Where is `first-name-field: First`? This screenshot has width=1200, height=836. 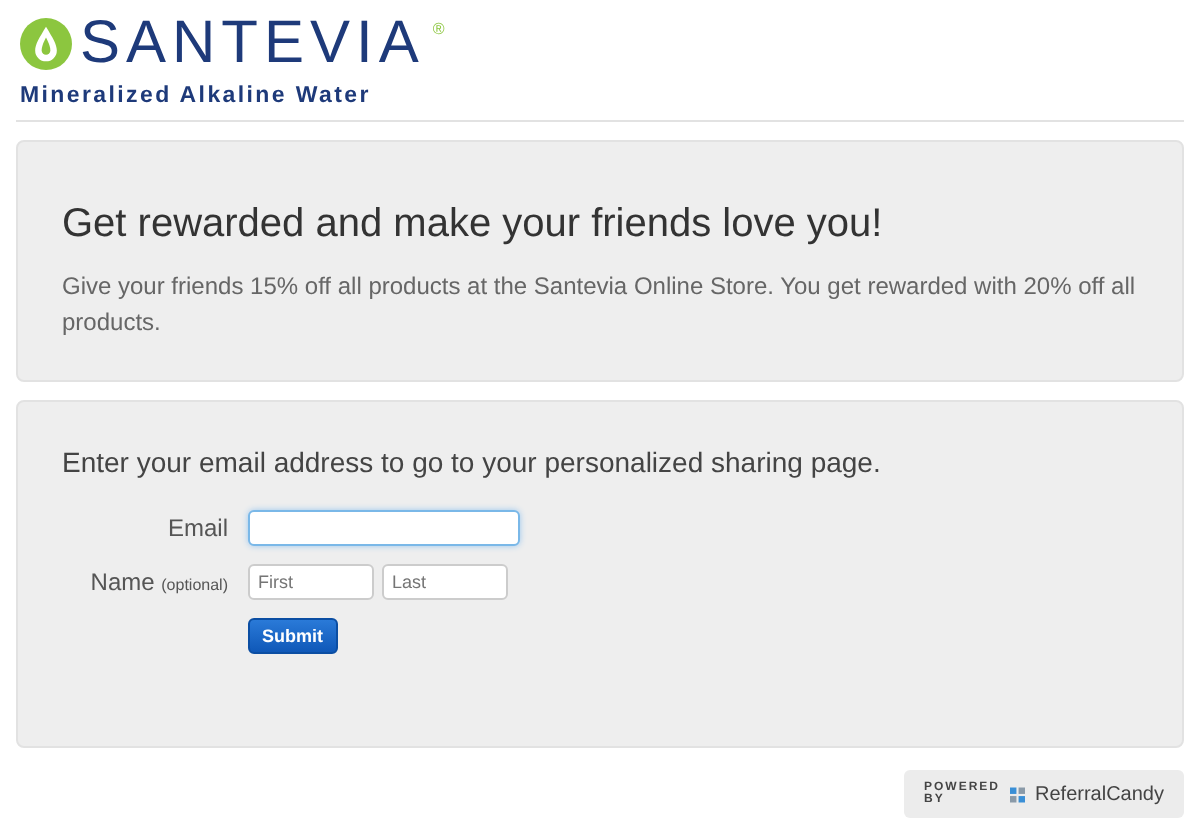 first-name-field: First is located at coordinates (311, 582).